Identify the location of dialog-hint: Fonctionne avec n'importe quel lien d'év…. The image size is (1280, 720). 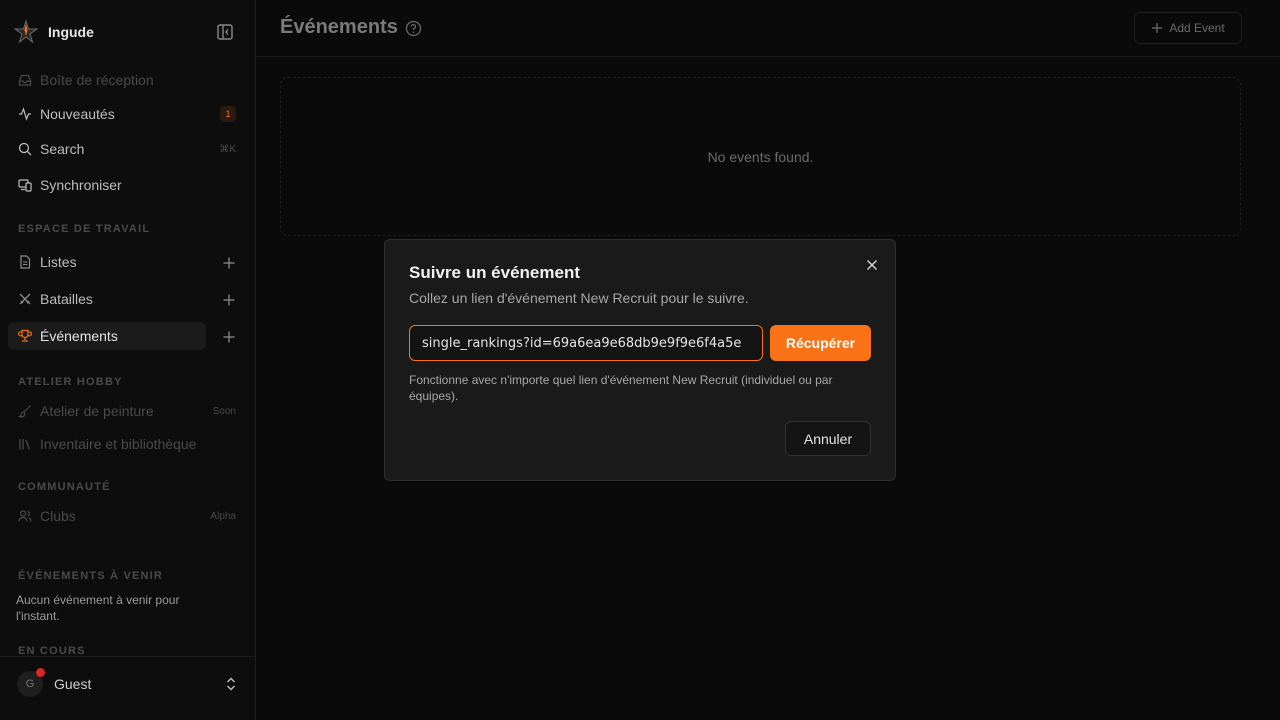
(621, 388).